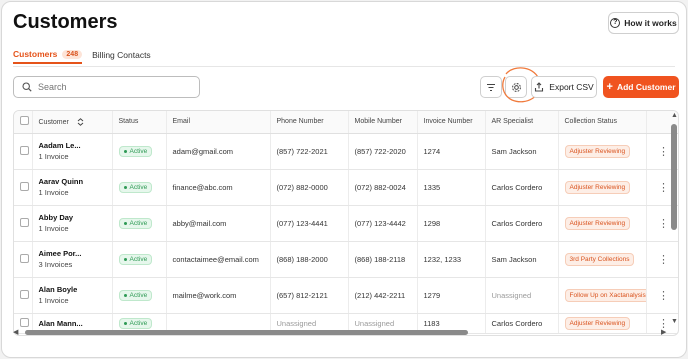 The width and height of the screenshot is (688, 359). Describe the element at coordinates (383, 223) in the screenshot. I see `mobile-cell: (077) 123-4442` at that location.